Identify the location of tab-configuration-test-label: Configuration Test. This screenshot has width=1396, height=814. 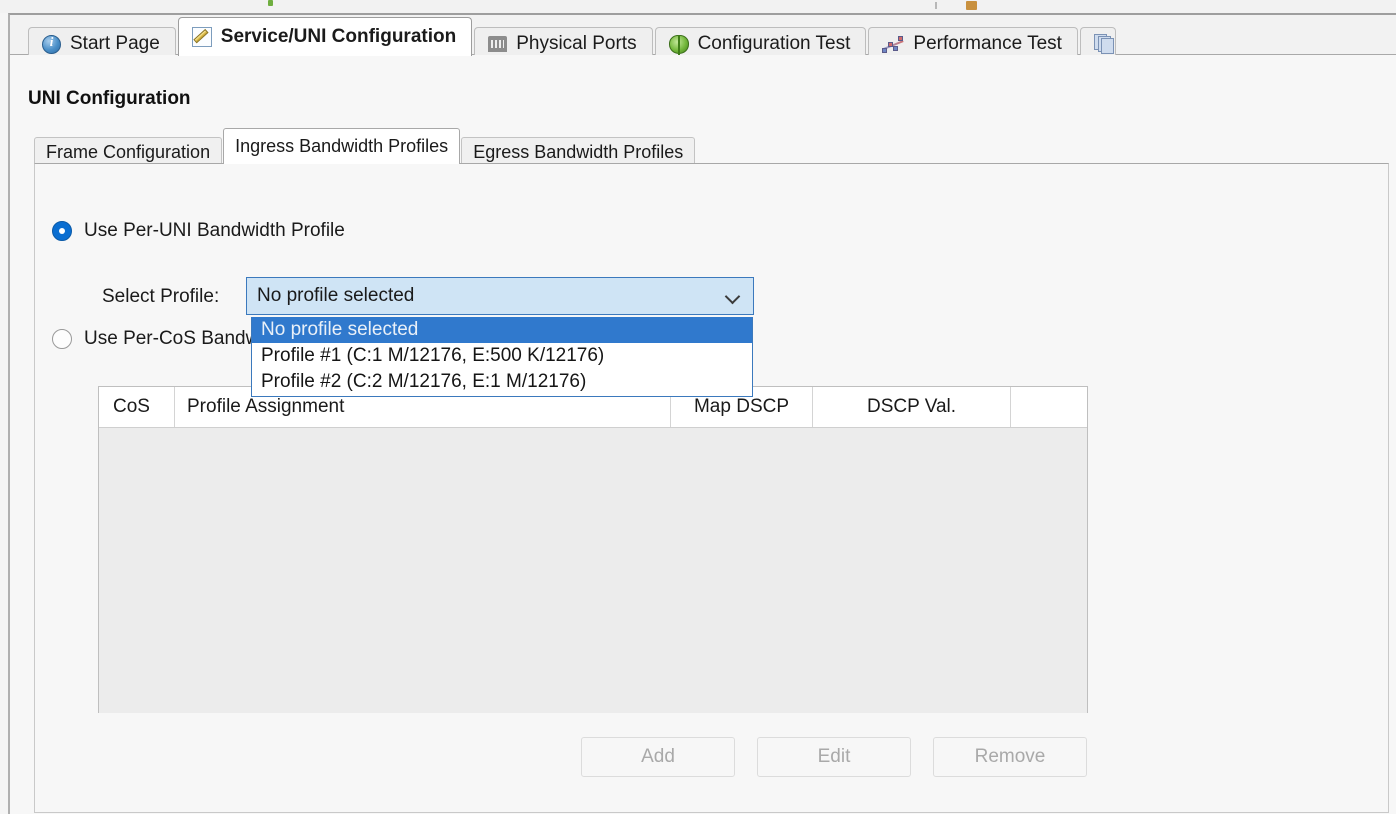
(774, 43).